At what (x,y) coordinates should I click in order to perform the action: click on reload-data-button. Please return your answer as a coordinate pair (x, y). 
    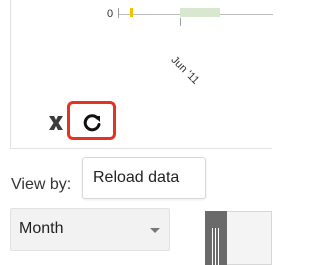
    Looking at the image, I should click on (91, 120).